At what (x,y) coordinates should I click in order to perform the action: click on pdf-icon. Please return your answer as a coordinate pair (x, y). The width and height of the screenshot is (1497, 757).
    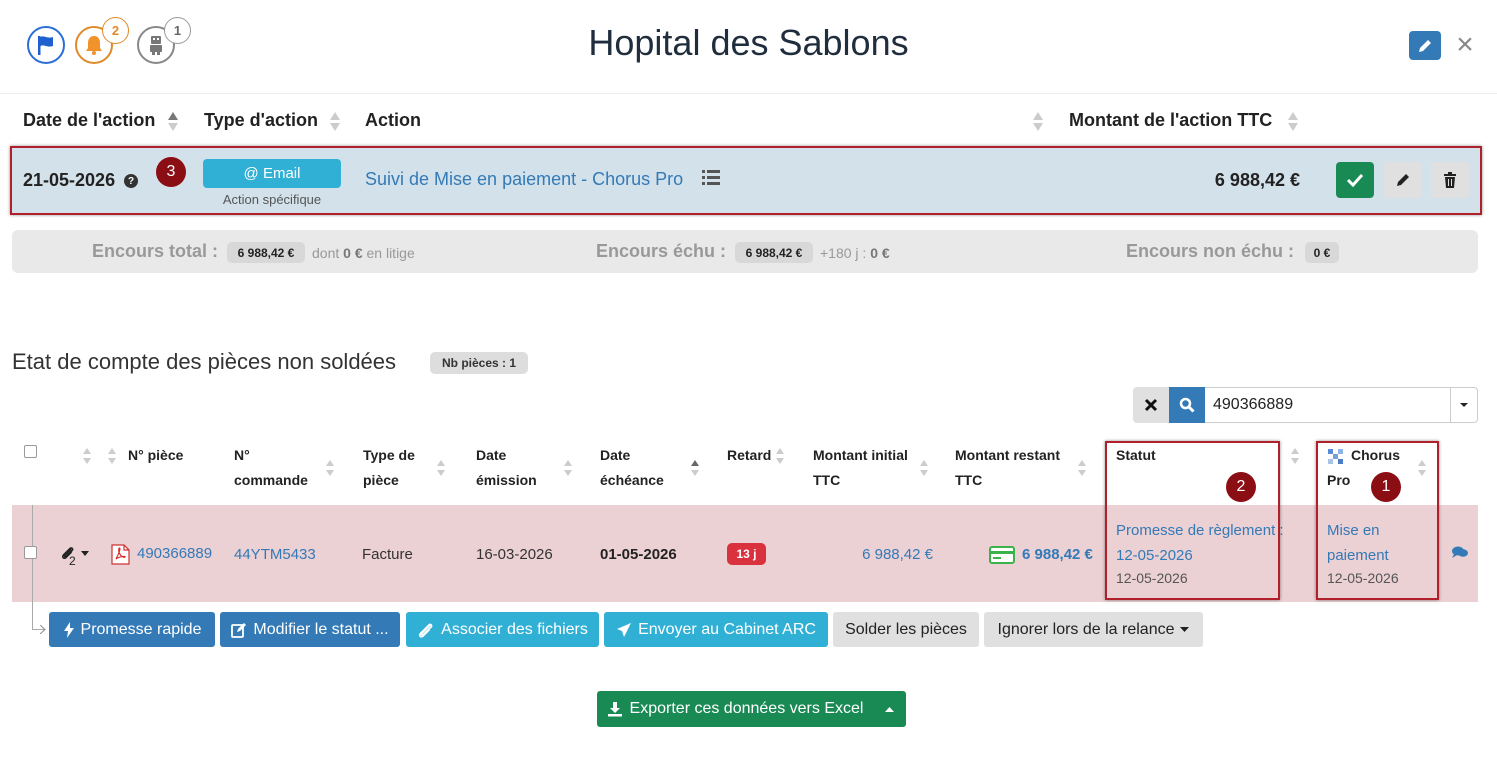
    Looking at the image, I should click on (120, 554).